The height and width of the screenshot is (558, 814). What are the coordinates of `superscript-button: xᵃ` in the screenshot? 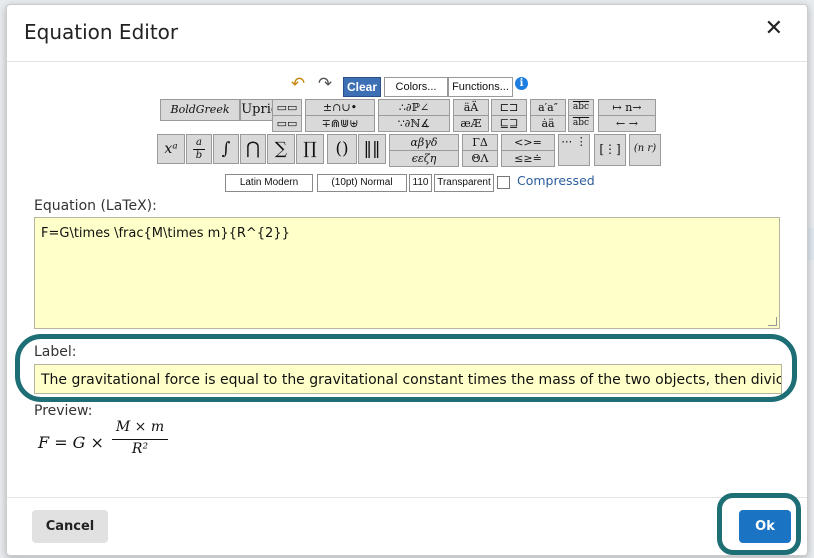 It's located at (171, 149).